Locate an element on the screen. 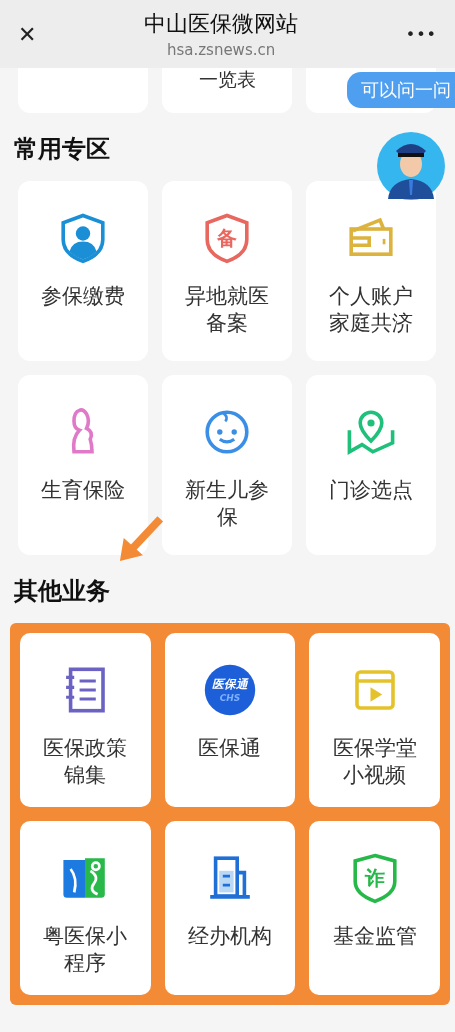  section-title: 其他业务 is located at coordinates (62, 591).